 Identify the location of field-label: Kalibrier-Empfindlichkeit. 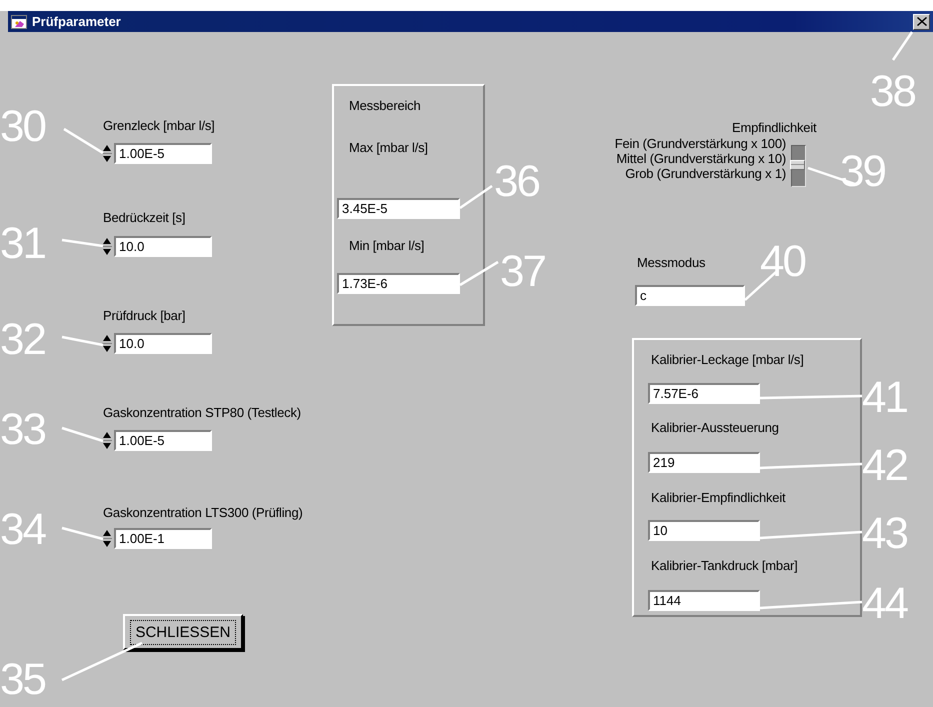
(718, 497).